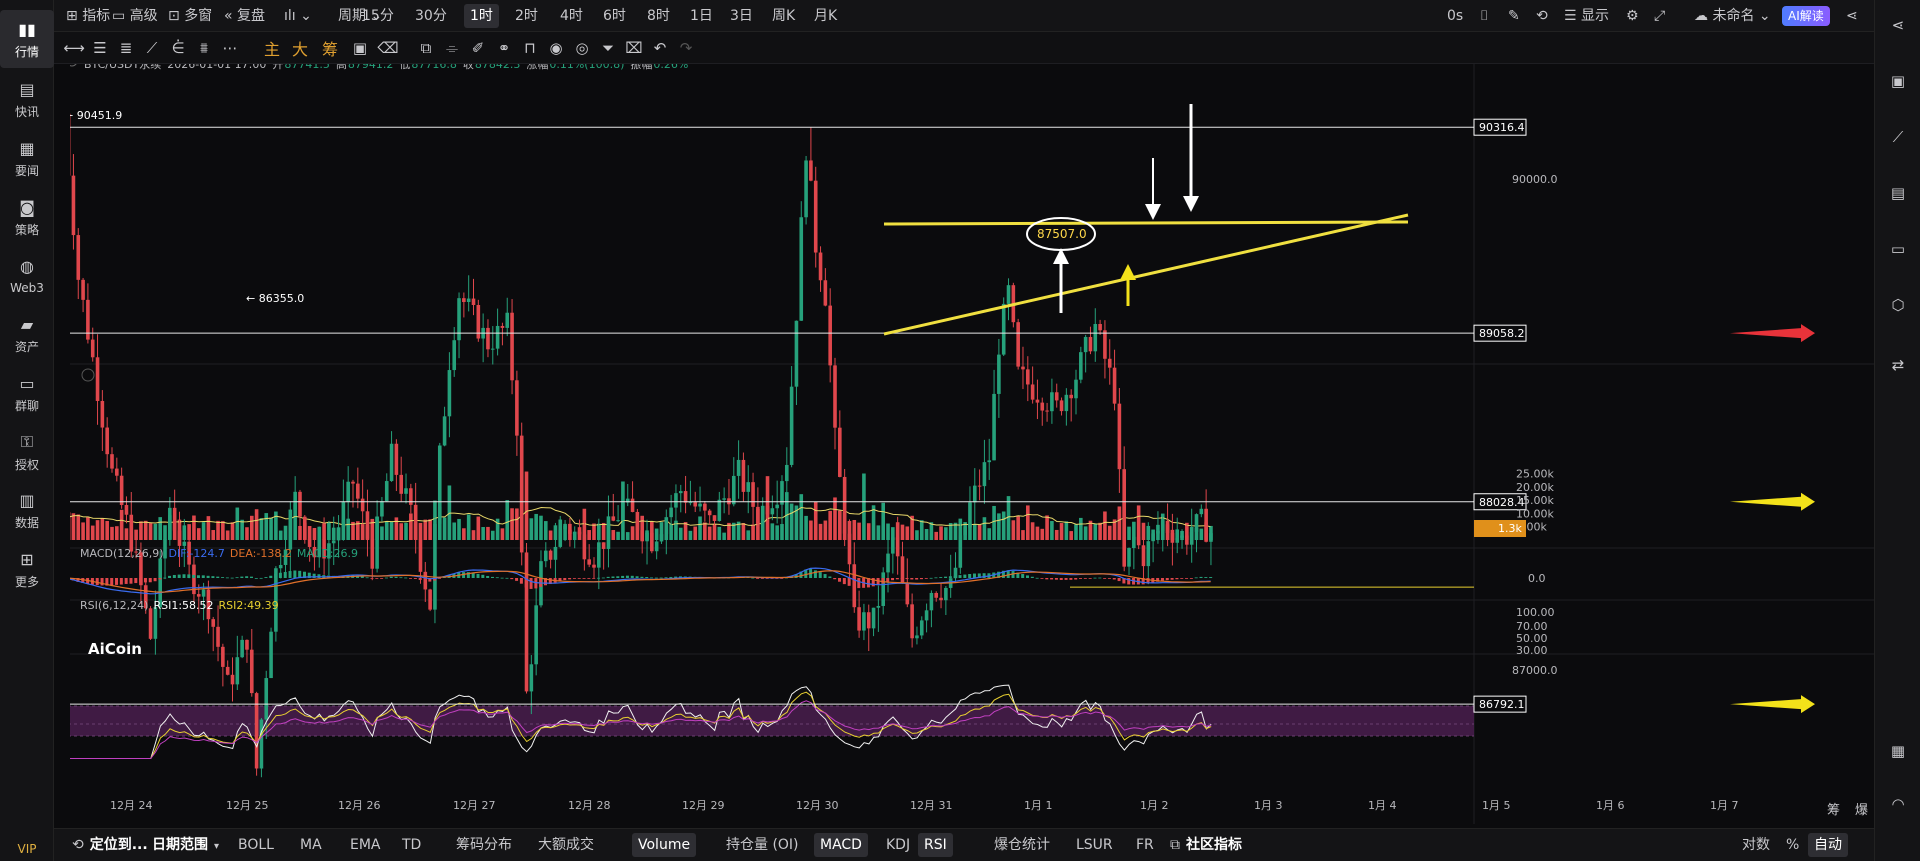 Image resolution: width=1920 pixels, height=861 pixels. Describe the element at coordinates (530, 48) in the screenshot. I see `lock-icon: ⊓` at that location.